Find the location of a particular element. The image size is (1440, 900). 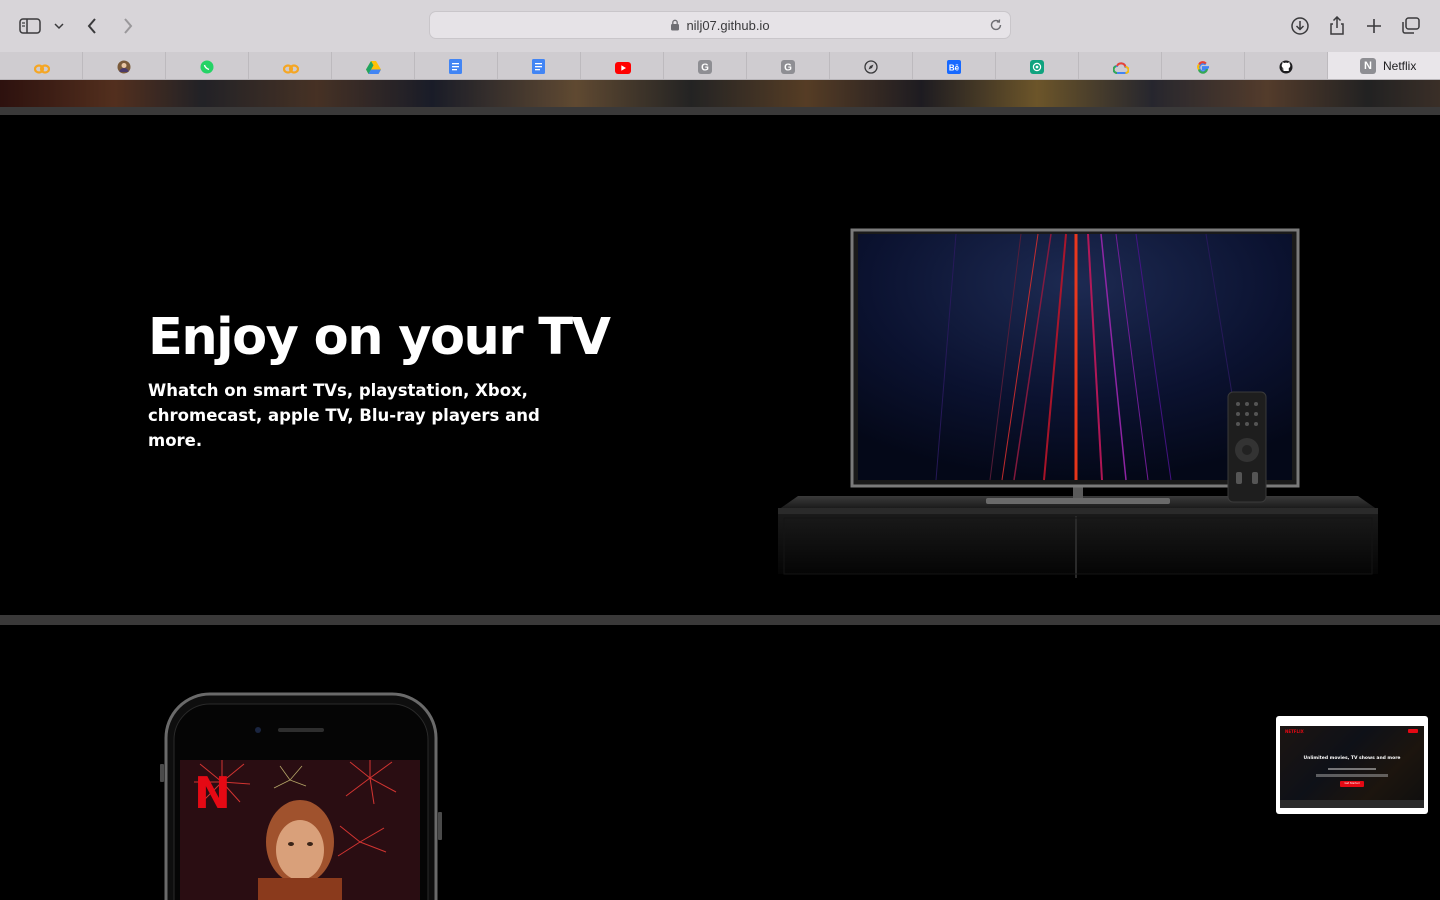

address-bar: nilj07.github.io is located at coordinates (720, 25).